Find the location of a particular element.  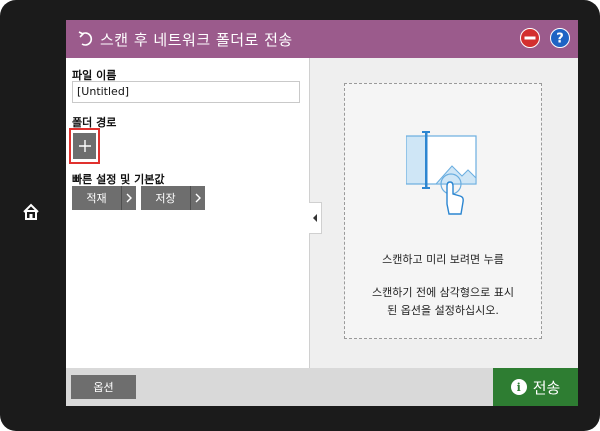

add-folder-button is located at coordinates (84, 146).